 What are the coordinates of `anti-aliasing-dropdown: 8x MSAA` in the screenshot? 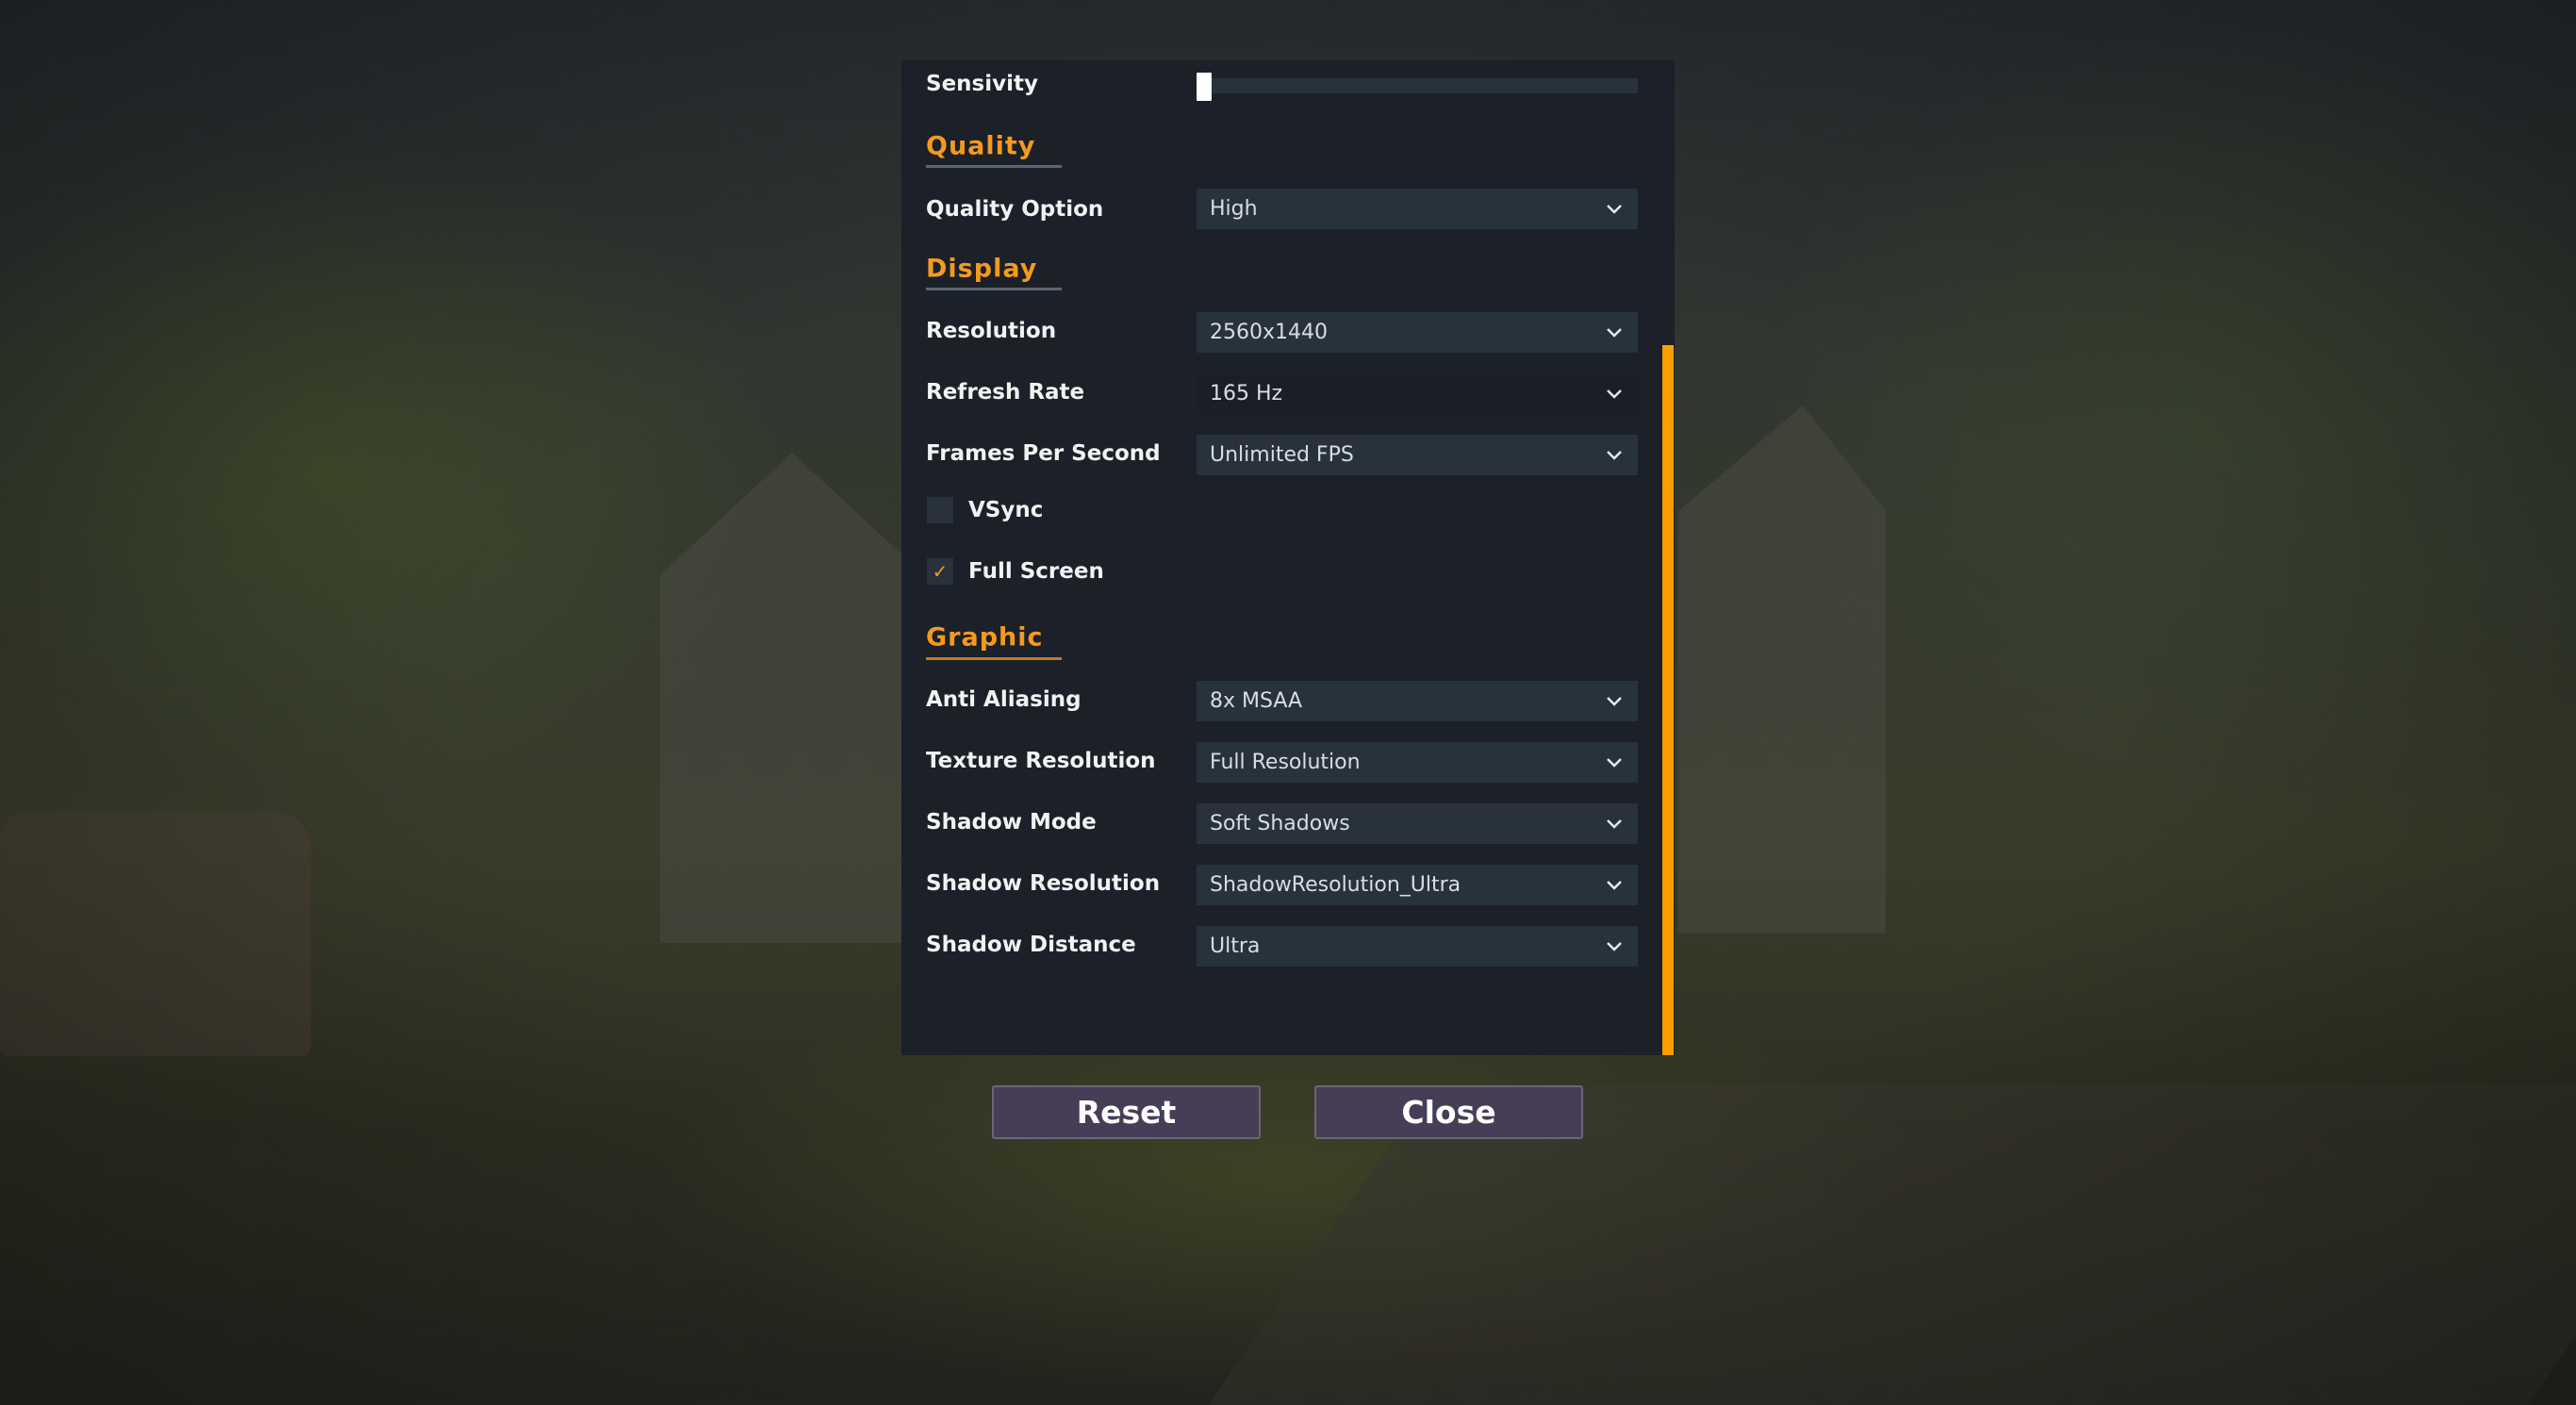 It's located at (1417, 701).